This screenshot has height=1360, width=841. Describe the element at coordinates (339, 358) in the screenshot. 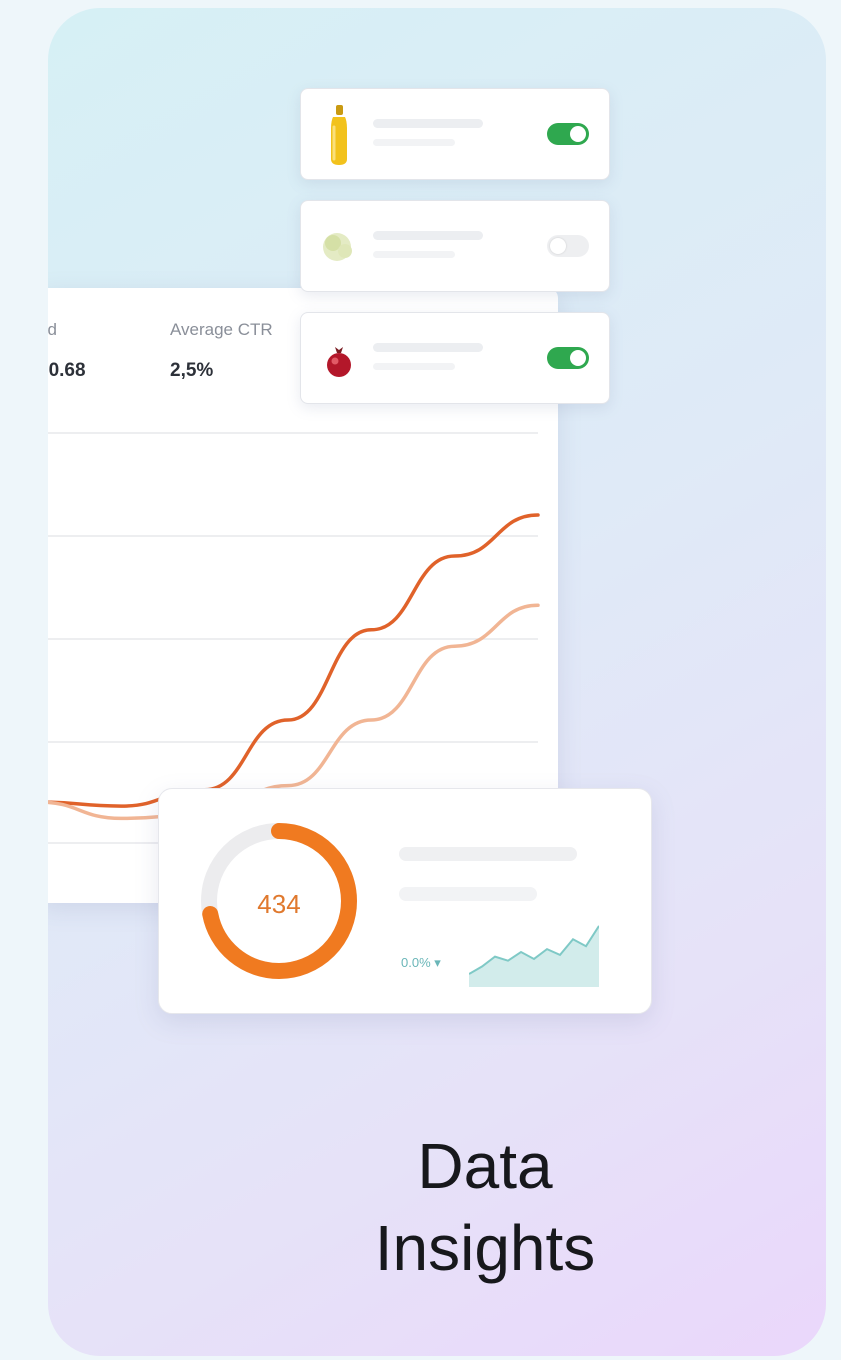

I see `pomegranate-icon` at that location.